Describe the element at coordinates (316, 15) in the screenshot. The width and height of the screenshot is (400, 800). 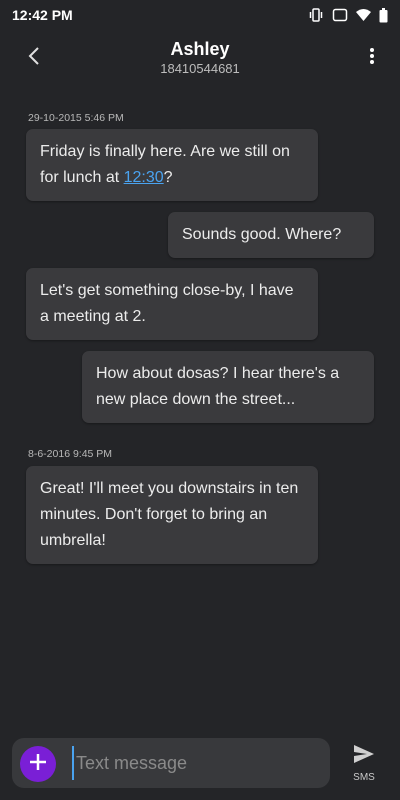
I see `vibrate-icon` at that location.